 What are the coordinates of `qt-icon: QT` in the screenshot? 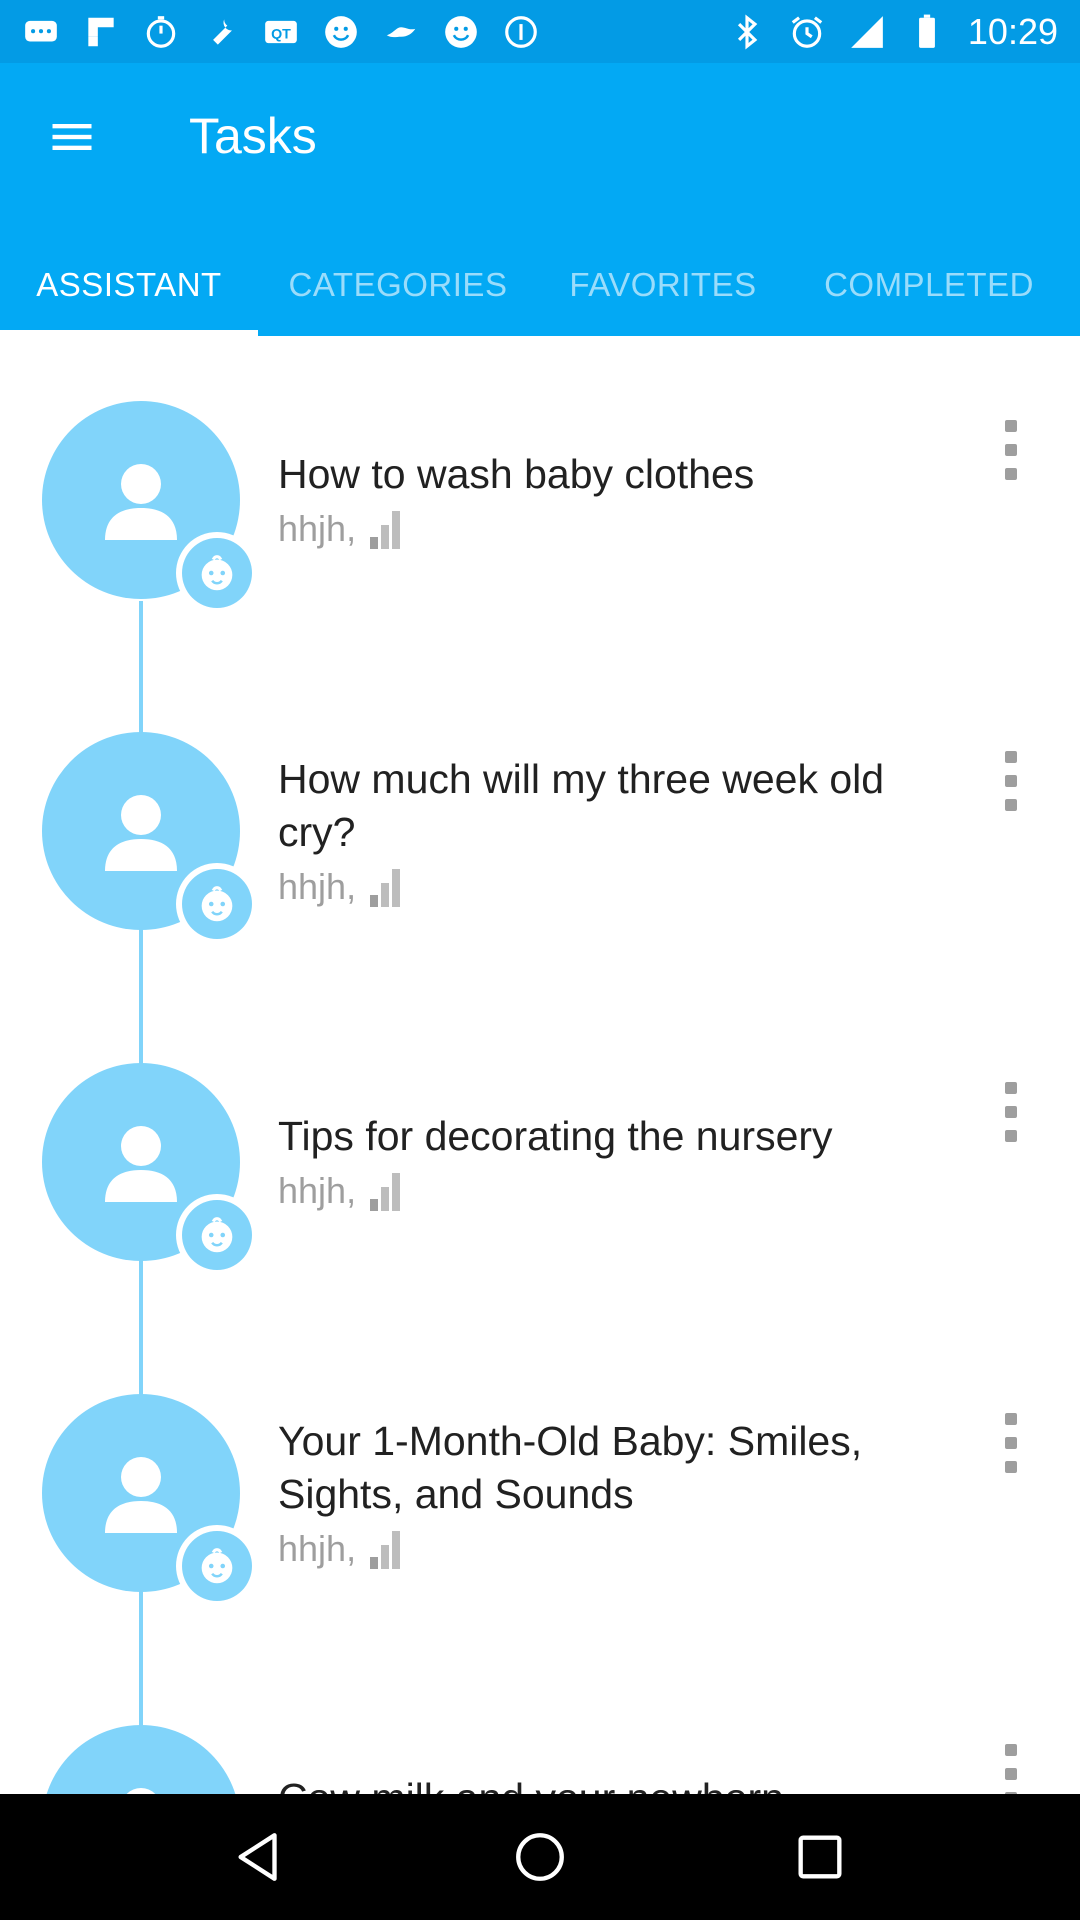 It's located at (281, 32).